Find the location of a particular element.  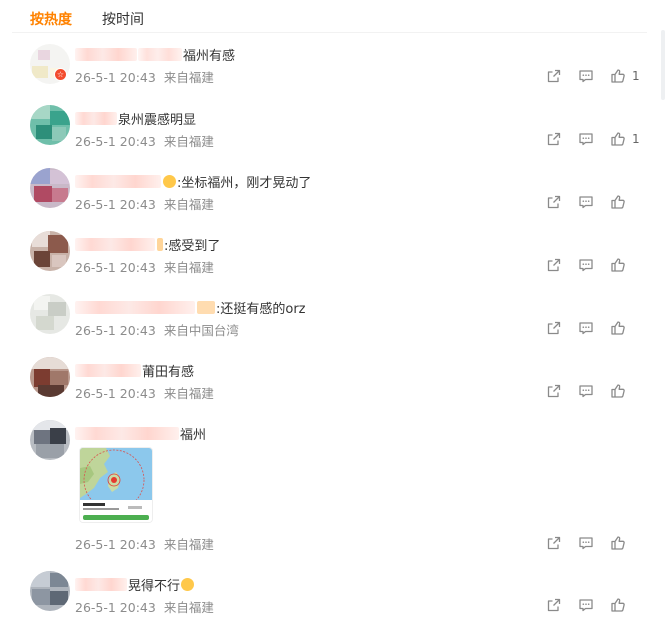

scrollbar is located at coordinates (663, 65).